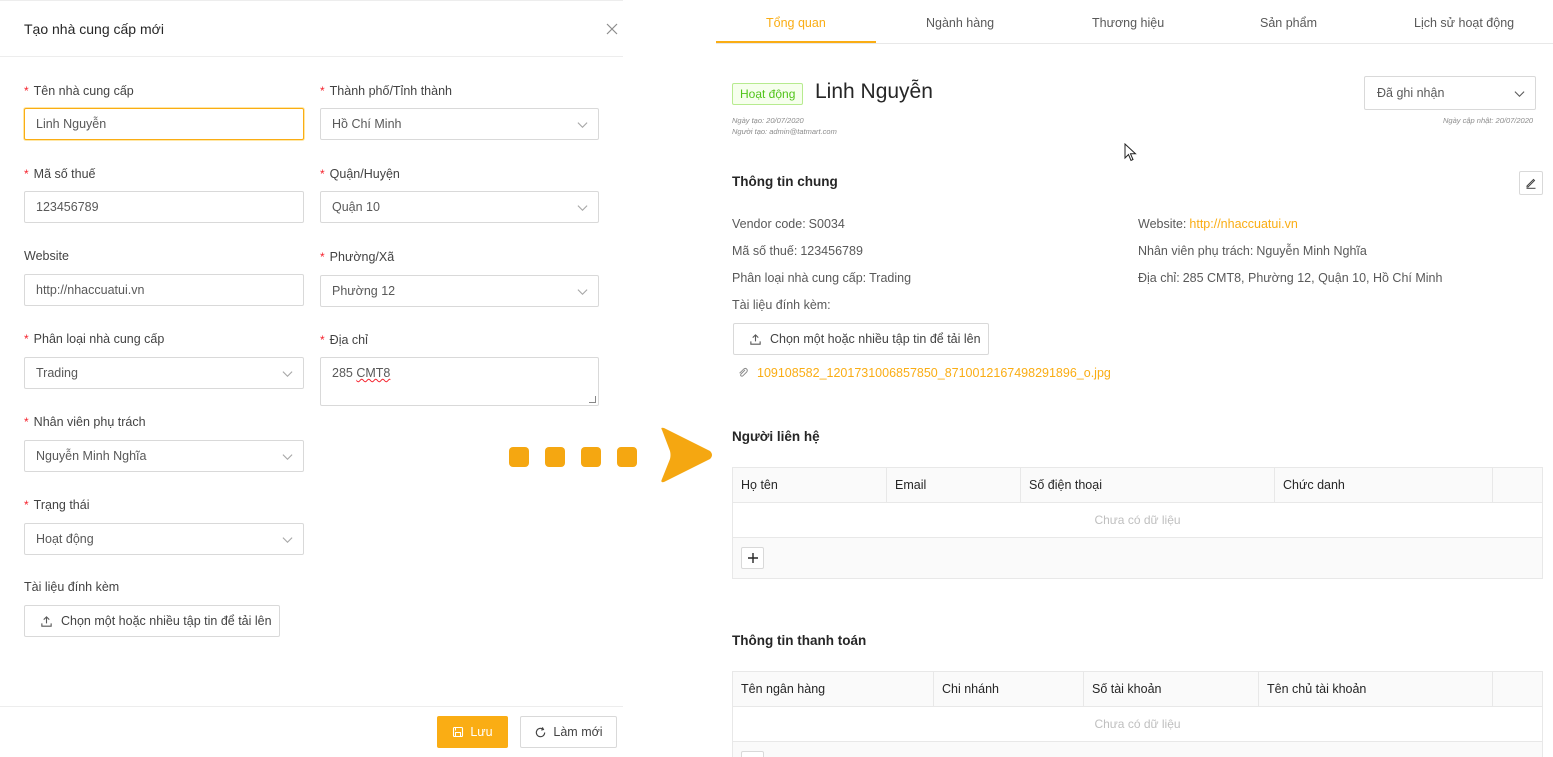 This screenshot has width=1553, height=757. What do you see at coordinates (164, 207) in the screenshot?
I see `tax-code-input: 123456789` at bounding box center [164, 207].